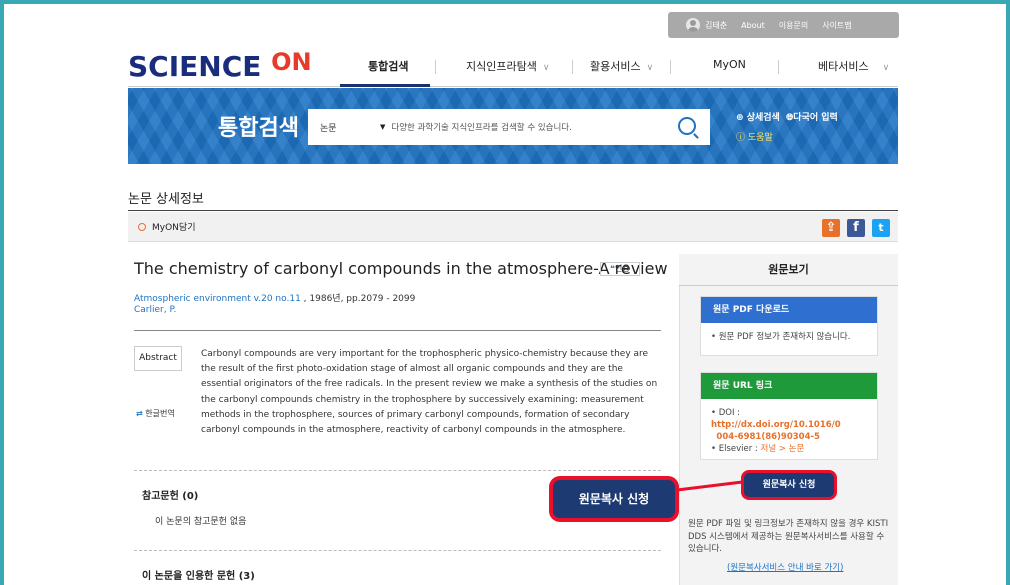  What do you see at coordinates (501, 66) in the screenshot?
I see `nav-label: 지식인프라탐색` at bounding box center [501, 66].